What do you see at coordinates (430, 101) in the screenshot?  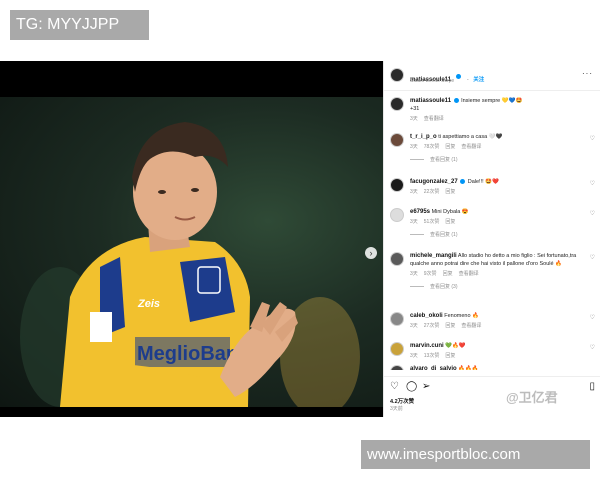 I see `caption-username: matiassoule11` at bounding box center [430, 101].